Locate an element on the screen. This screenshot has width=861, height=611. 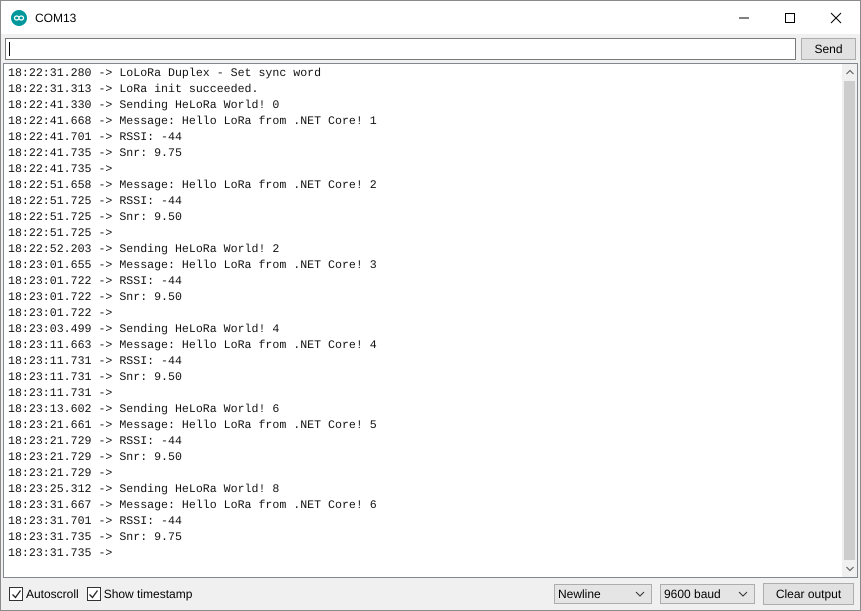
baud-dropdown: 9600 baud is located at coordinates (707, 594).